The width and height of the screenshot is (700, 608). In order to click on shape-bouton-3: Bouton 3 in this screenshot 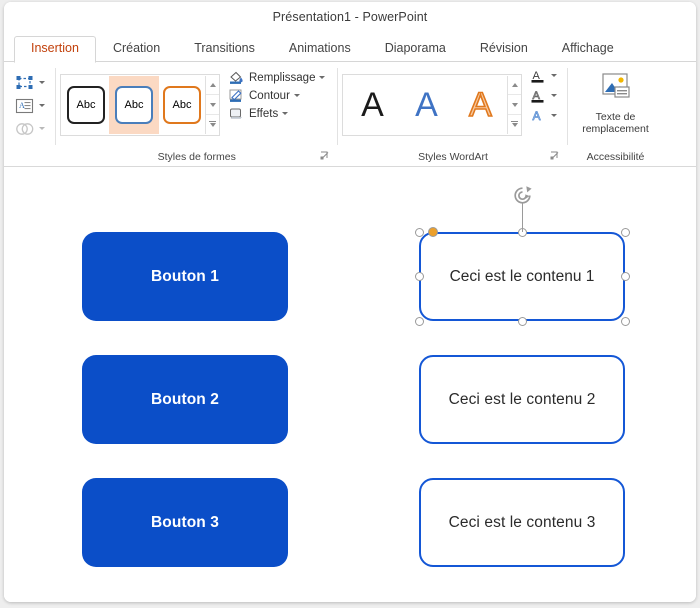, I will do `click(185, 522)`.